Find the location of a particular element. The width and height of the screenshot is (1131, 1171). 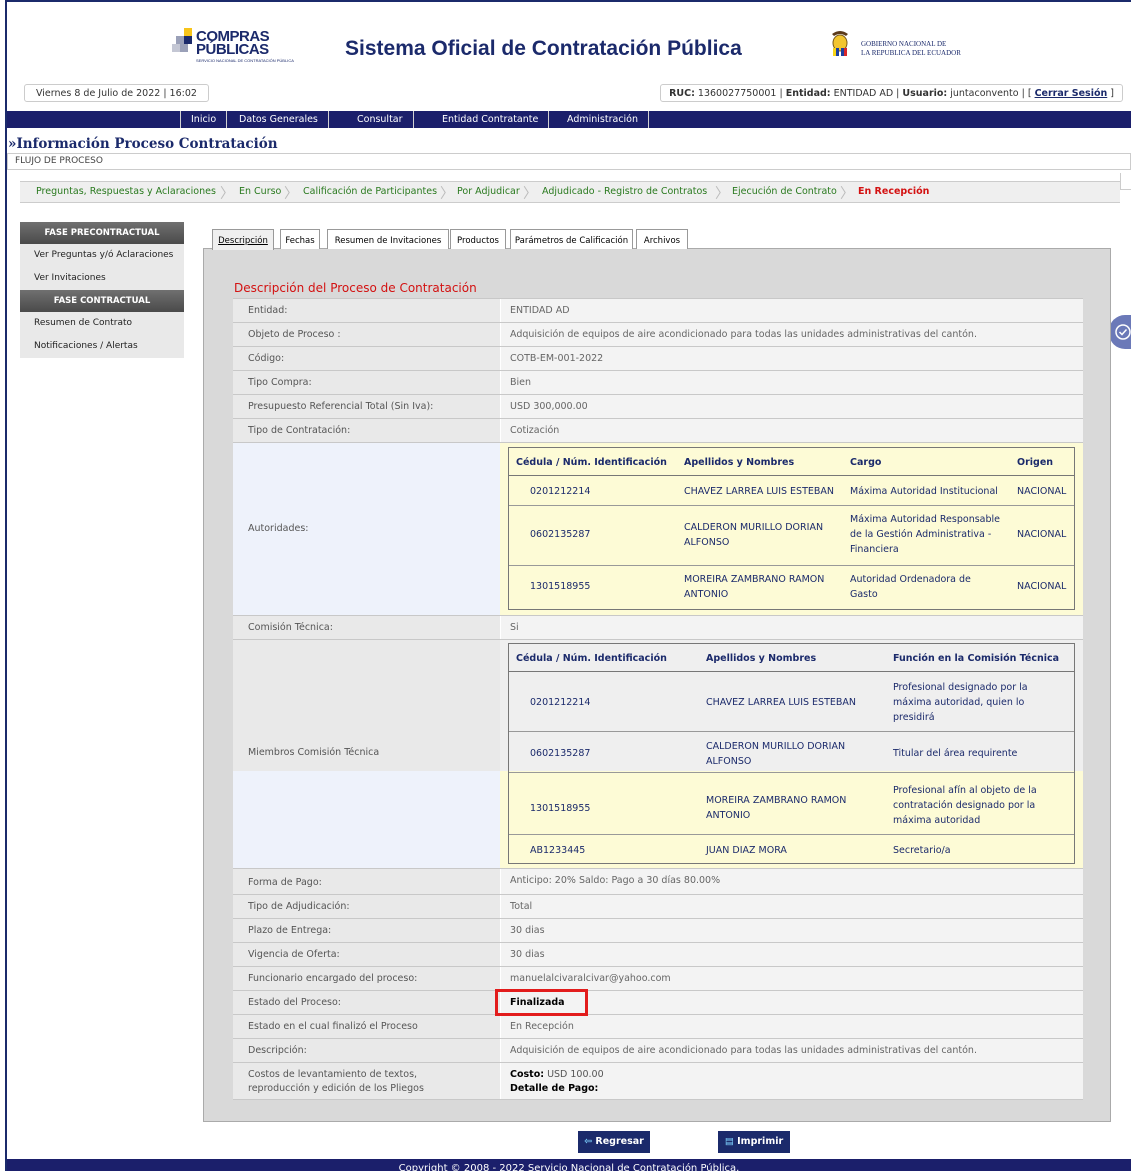

vigencia-oferta-value: 30 dias is located at coordinates (791, 954).